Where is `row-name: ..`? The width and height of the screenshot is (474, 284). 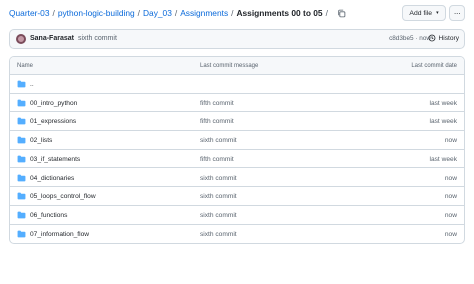 row-name: .. is located at coordinates (32, 84).